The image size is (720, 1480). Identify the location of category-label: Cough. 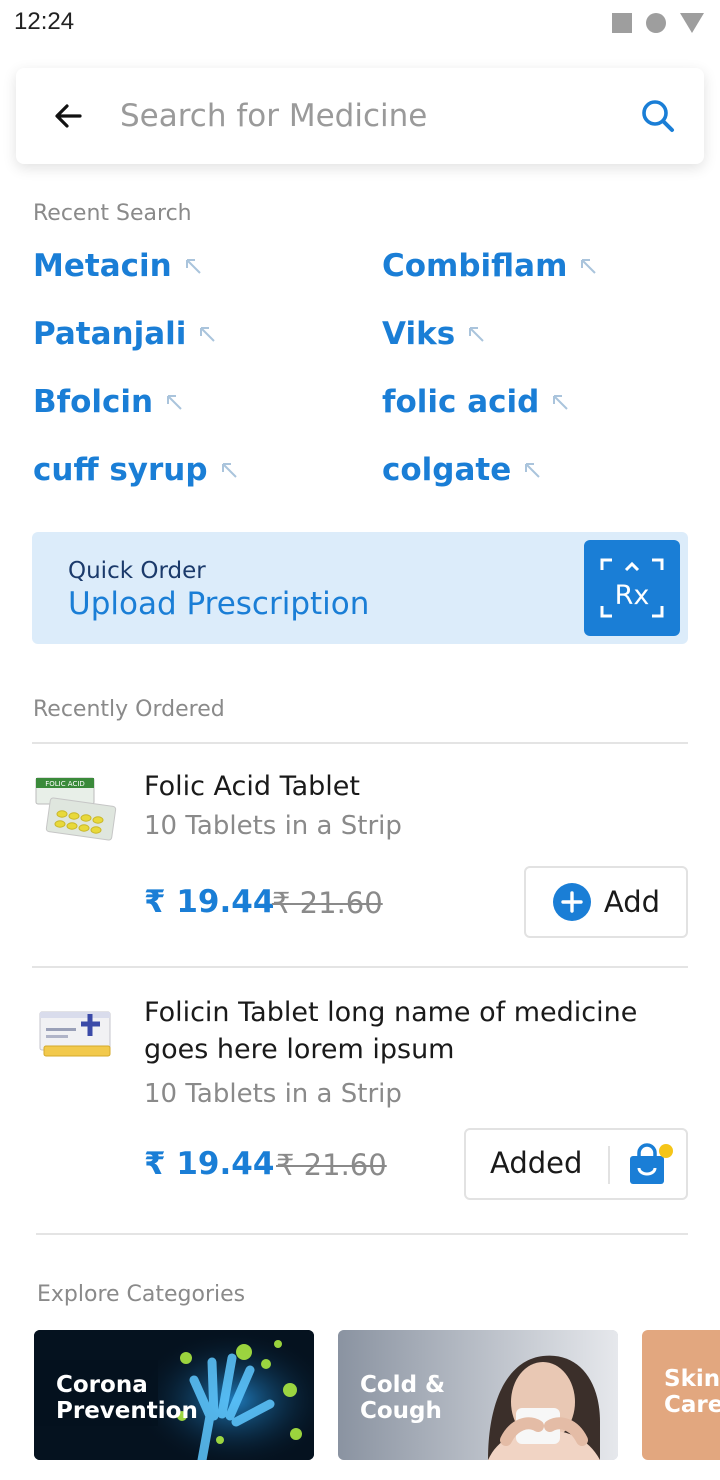
(401, 1411).